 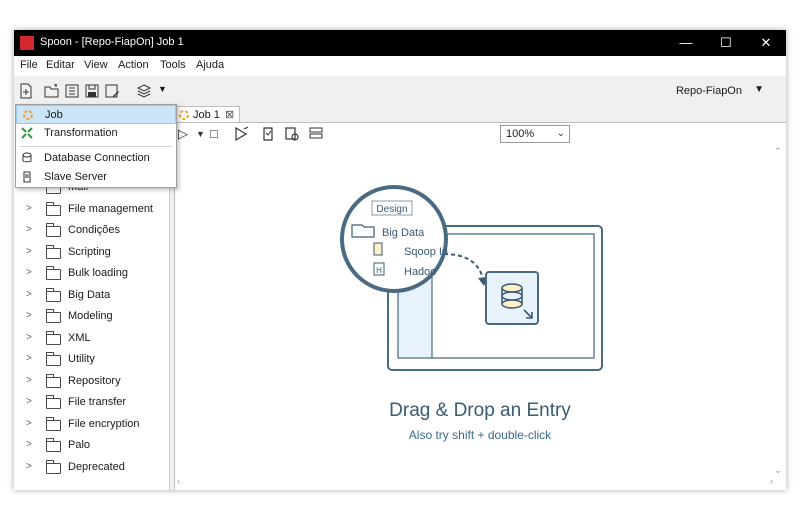 I want to click on tree-item-label: Repository, so click(x=94, y=381).